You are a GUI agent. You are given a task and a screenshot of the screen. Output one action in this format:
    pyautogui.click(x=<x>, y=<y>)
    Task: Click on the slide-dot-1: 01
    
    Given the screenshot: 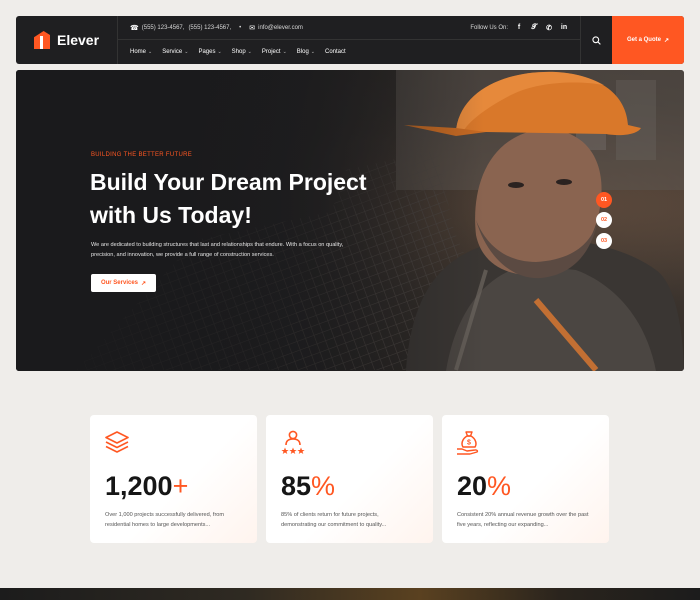 What is the action you would take?
    pyautogui.click(x=604, y=200)
    